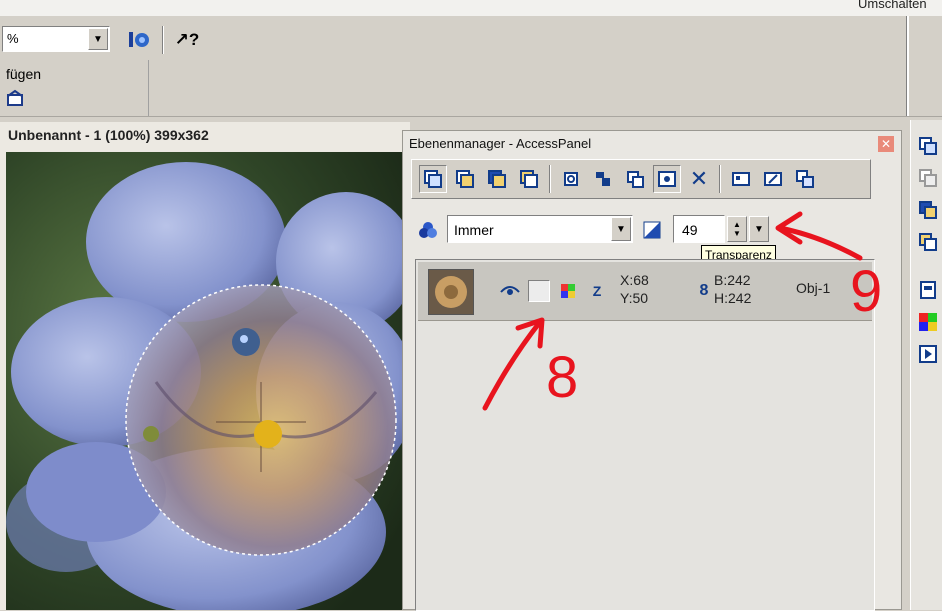 The height and width of the screenshot is (611, 942). Describe the element at coordinates (474, 230) in the screenshot. I see `blend-mode-value: Immer` at that location.